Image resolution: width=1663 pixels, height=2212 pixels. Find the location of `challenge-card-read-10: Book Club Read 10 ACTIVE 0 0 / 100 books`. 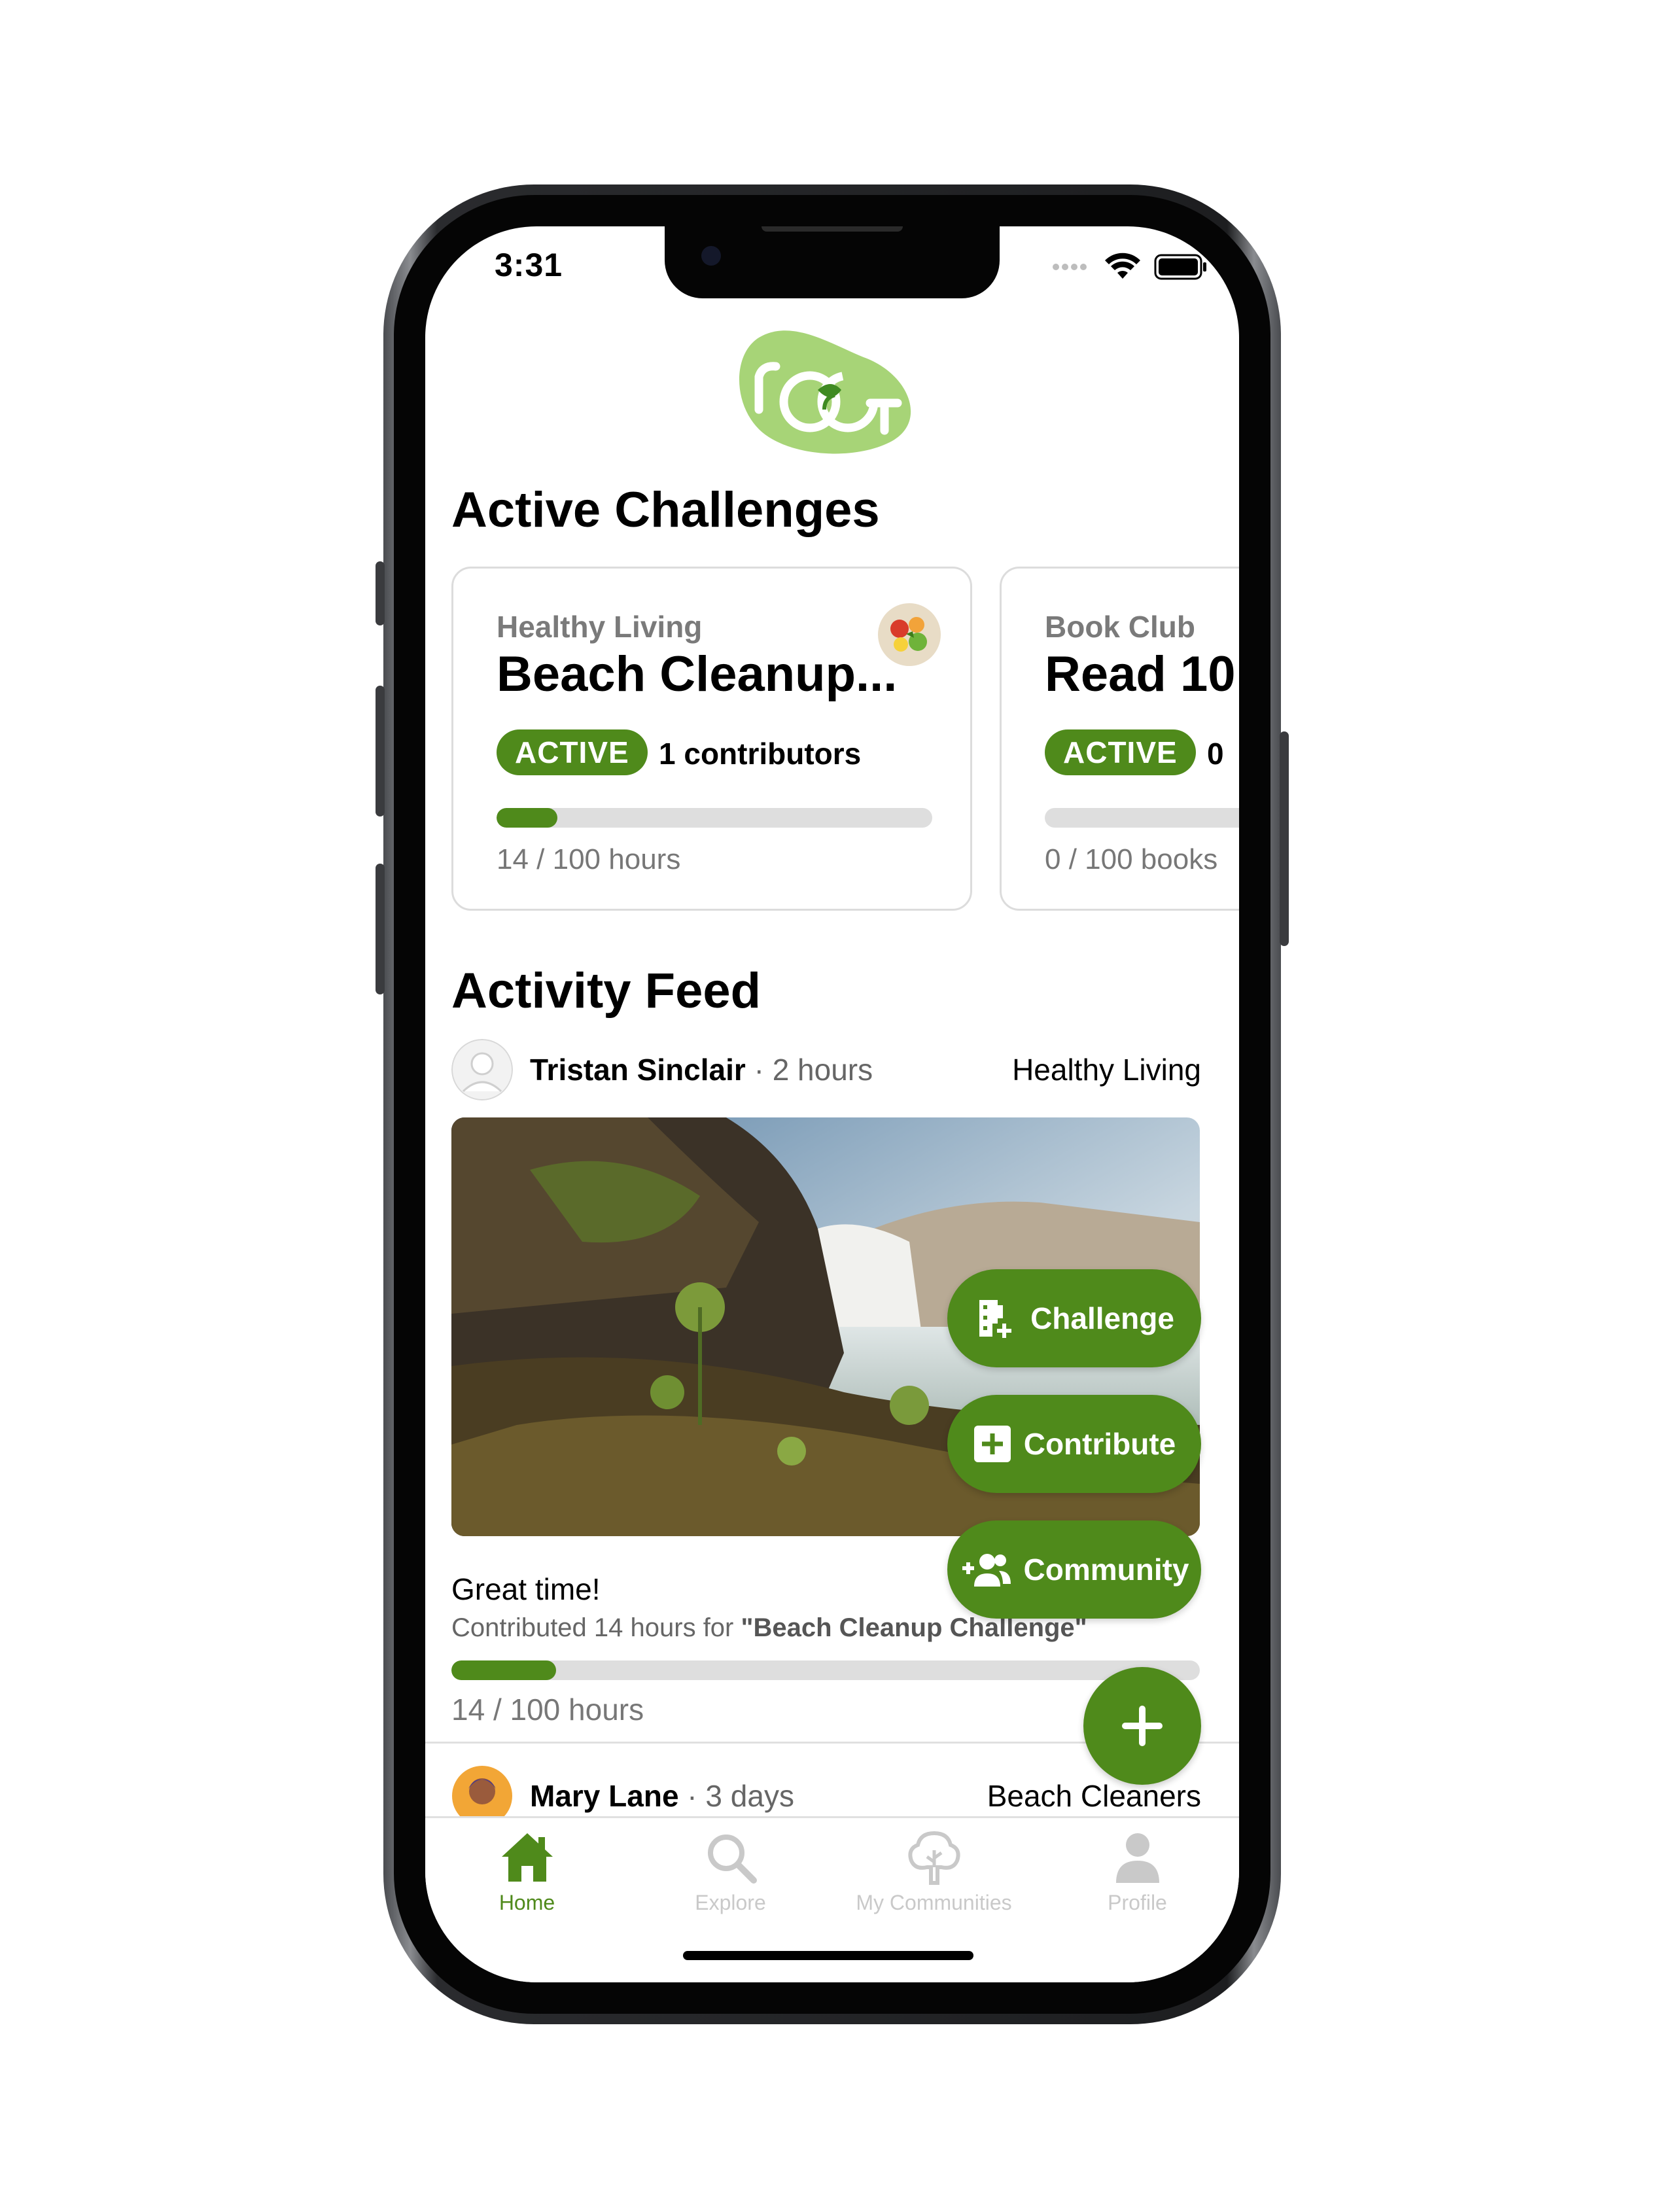

challenge-card-read-10: Book Club Read 10 ACTIVE 0 0 / 100 books is located at coordinates (1119, 739).